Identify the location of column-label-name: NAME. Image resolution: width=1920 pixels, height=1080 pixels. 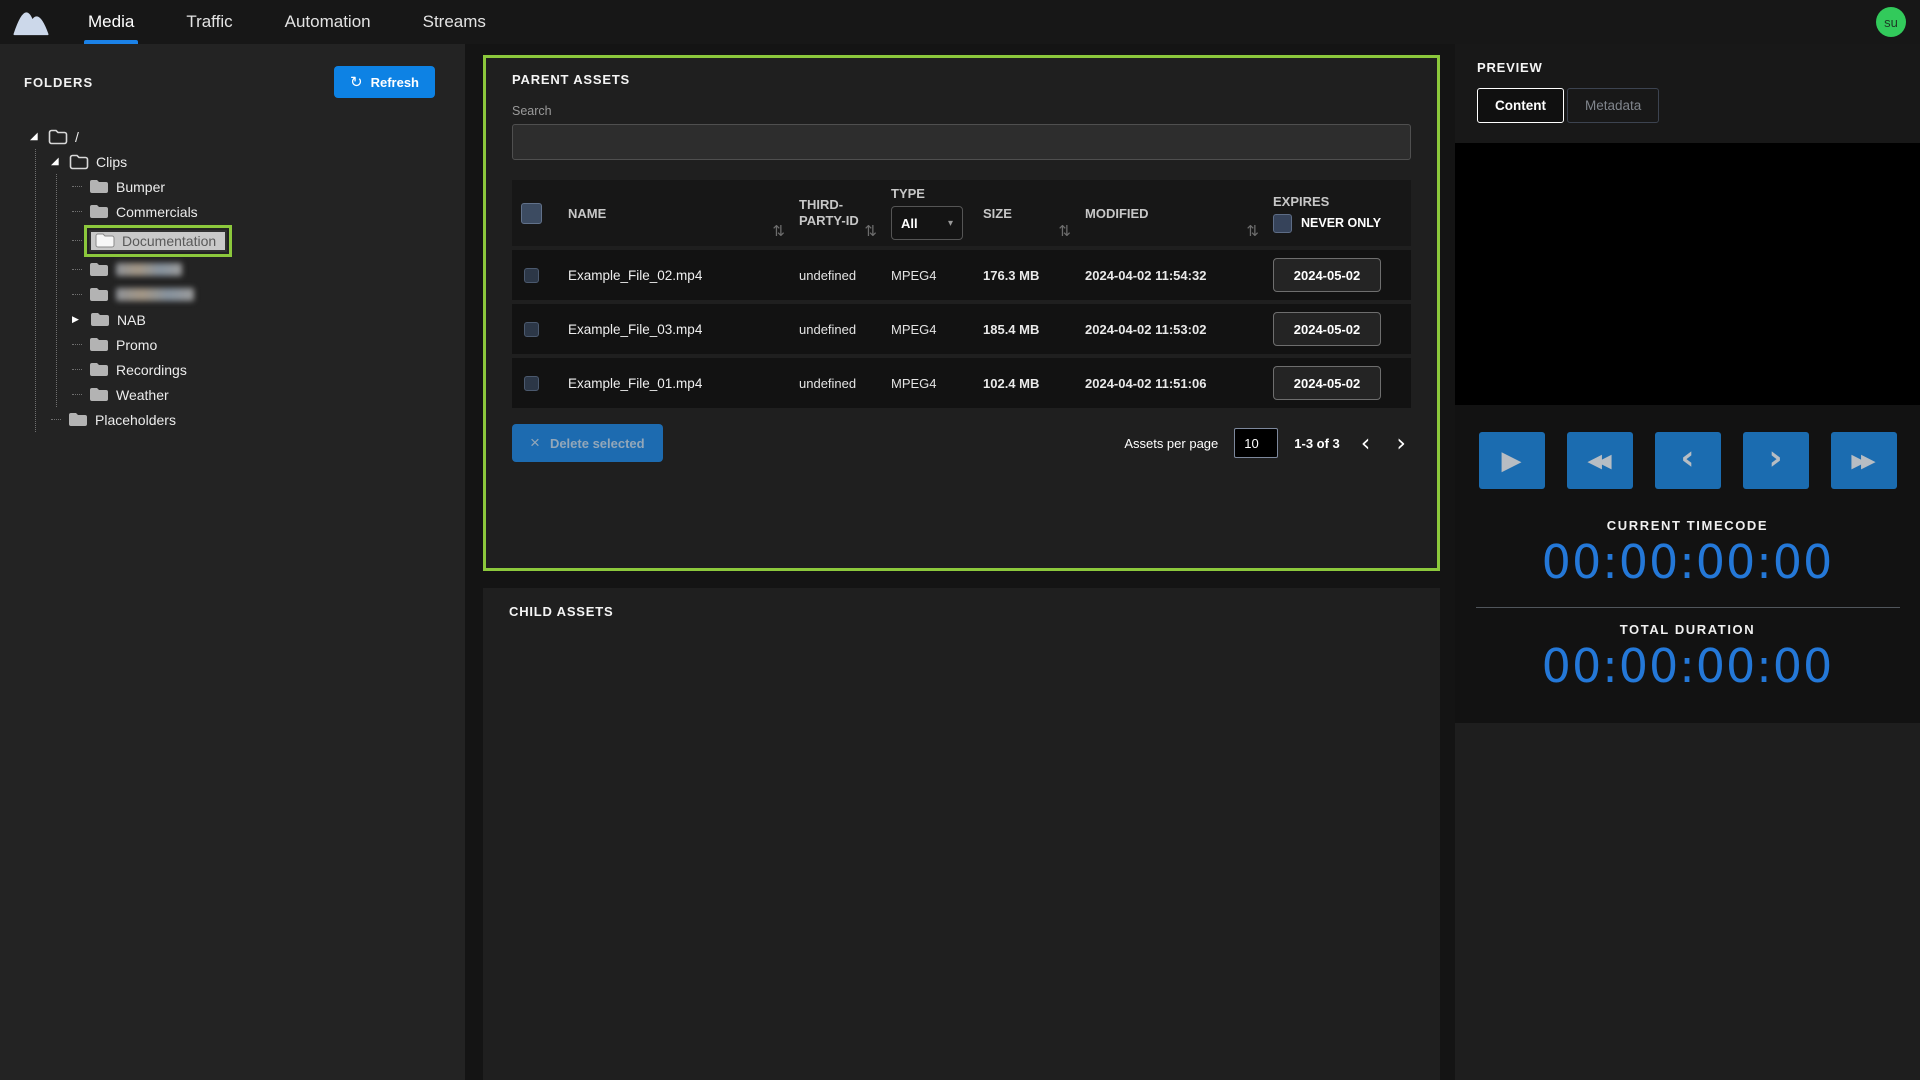
(587, 213).